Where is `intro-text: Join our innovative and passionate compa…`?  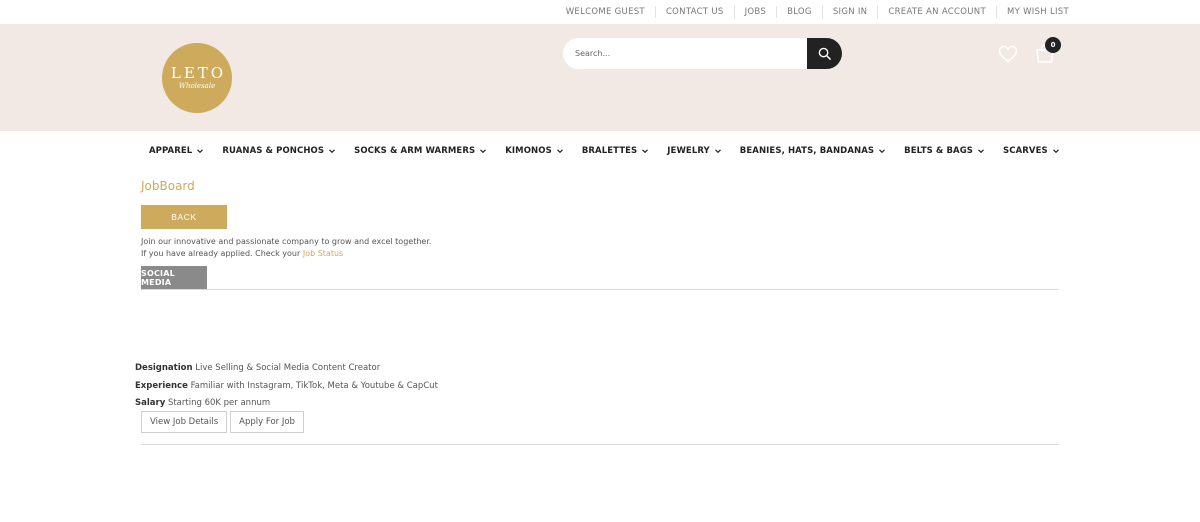 intro-text: Join our innovative and passionate compa… is located at coordinates (286, 248).